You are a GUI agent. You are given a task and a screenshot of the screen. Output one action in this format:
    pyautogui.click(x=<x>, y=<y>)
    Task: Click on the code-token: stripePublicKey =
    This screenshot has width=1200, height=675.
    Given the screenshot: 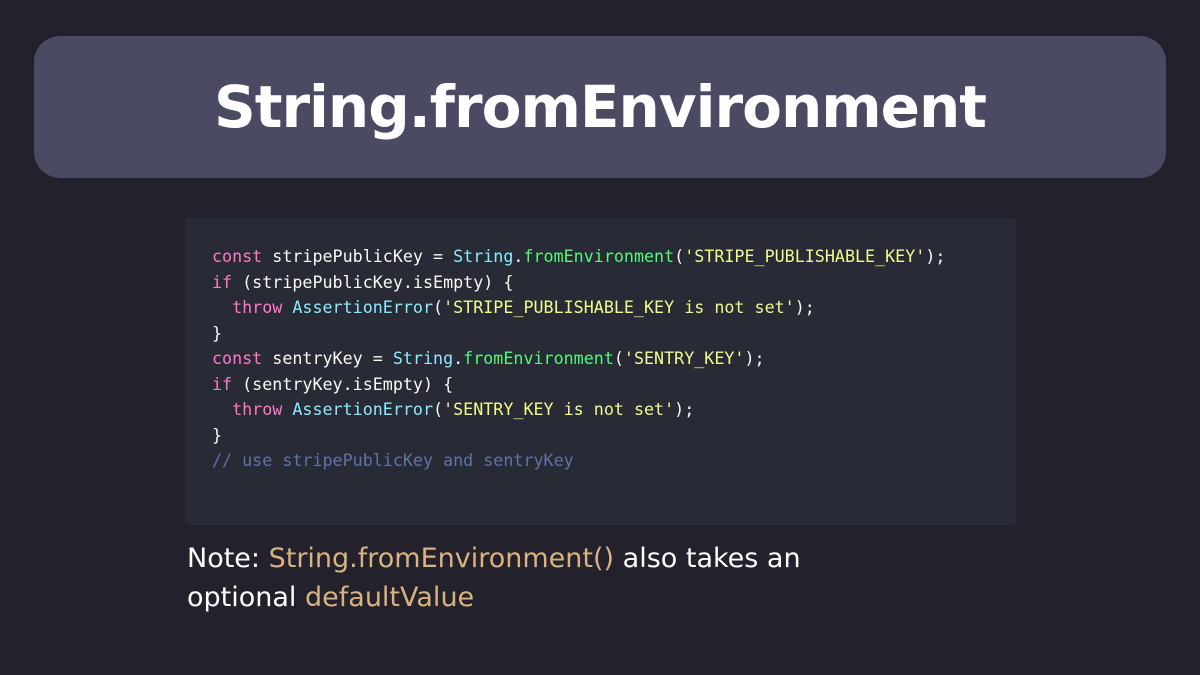 What is the action you would take?
    pyautogui.click(x=358, y=256)
    